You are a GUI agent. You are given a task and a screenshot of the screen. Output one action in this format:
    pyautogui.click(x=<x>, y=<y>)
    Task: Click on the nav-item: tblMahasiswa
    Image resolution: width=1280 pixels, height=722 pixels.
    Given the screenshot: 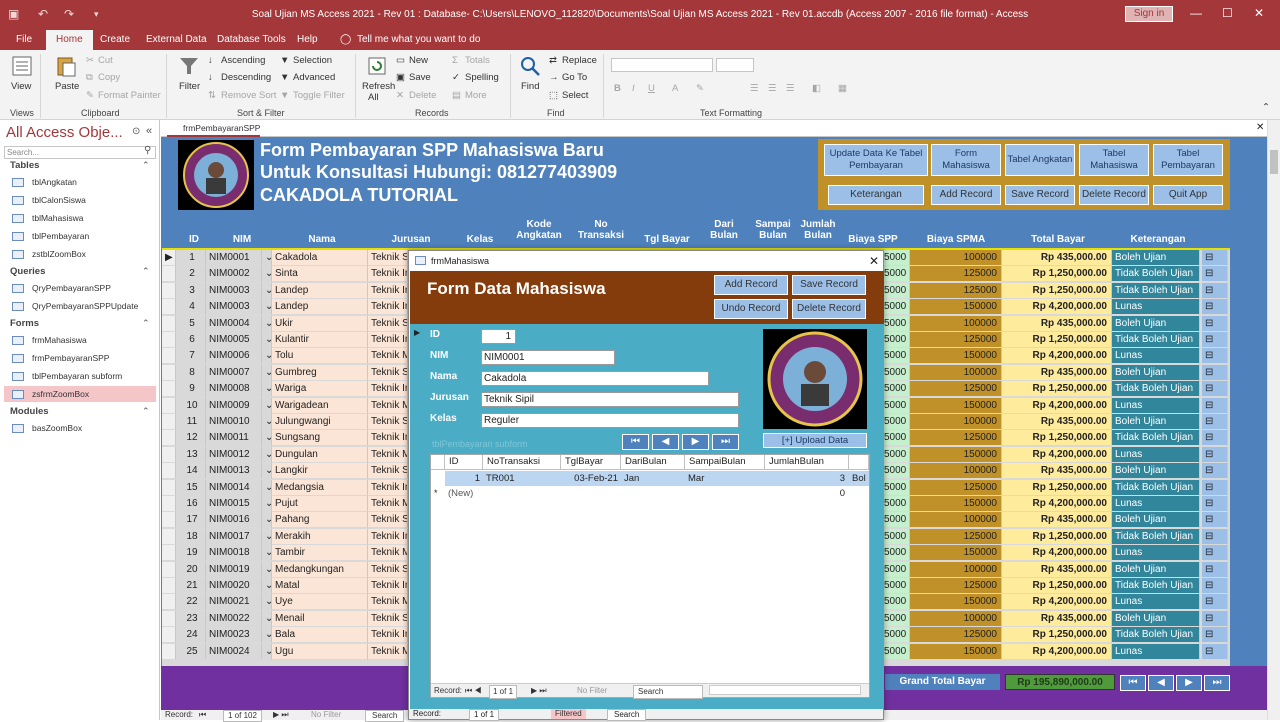 What is the action you would take?
    pyautogui.click(x=84, y=218)
    